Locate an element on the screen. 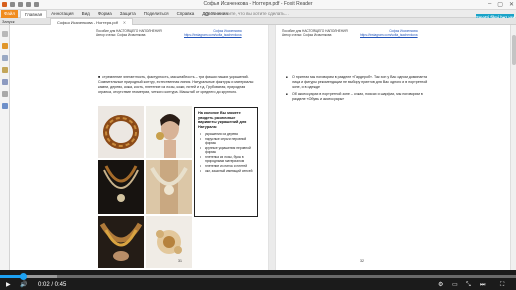  tab-view: Вид is located at coordinates (86, 14).